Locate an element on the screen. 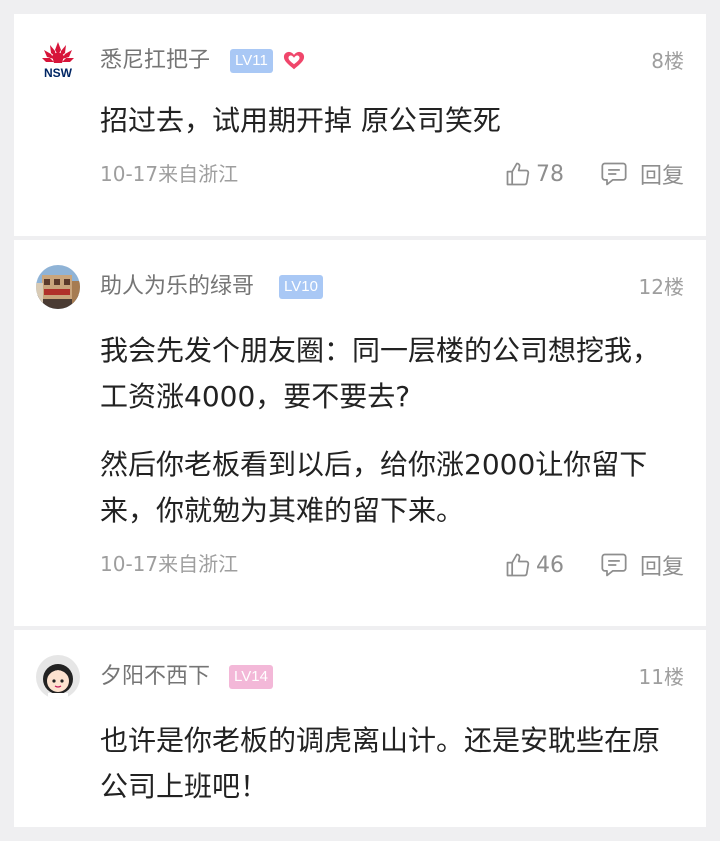 Image resolution: width=720 pixels, height=841 pixels. cartoon-girl-avatar-icon is located at coordinates (58, 677).